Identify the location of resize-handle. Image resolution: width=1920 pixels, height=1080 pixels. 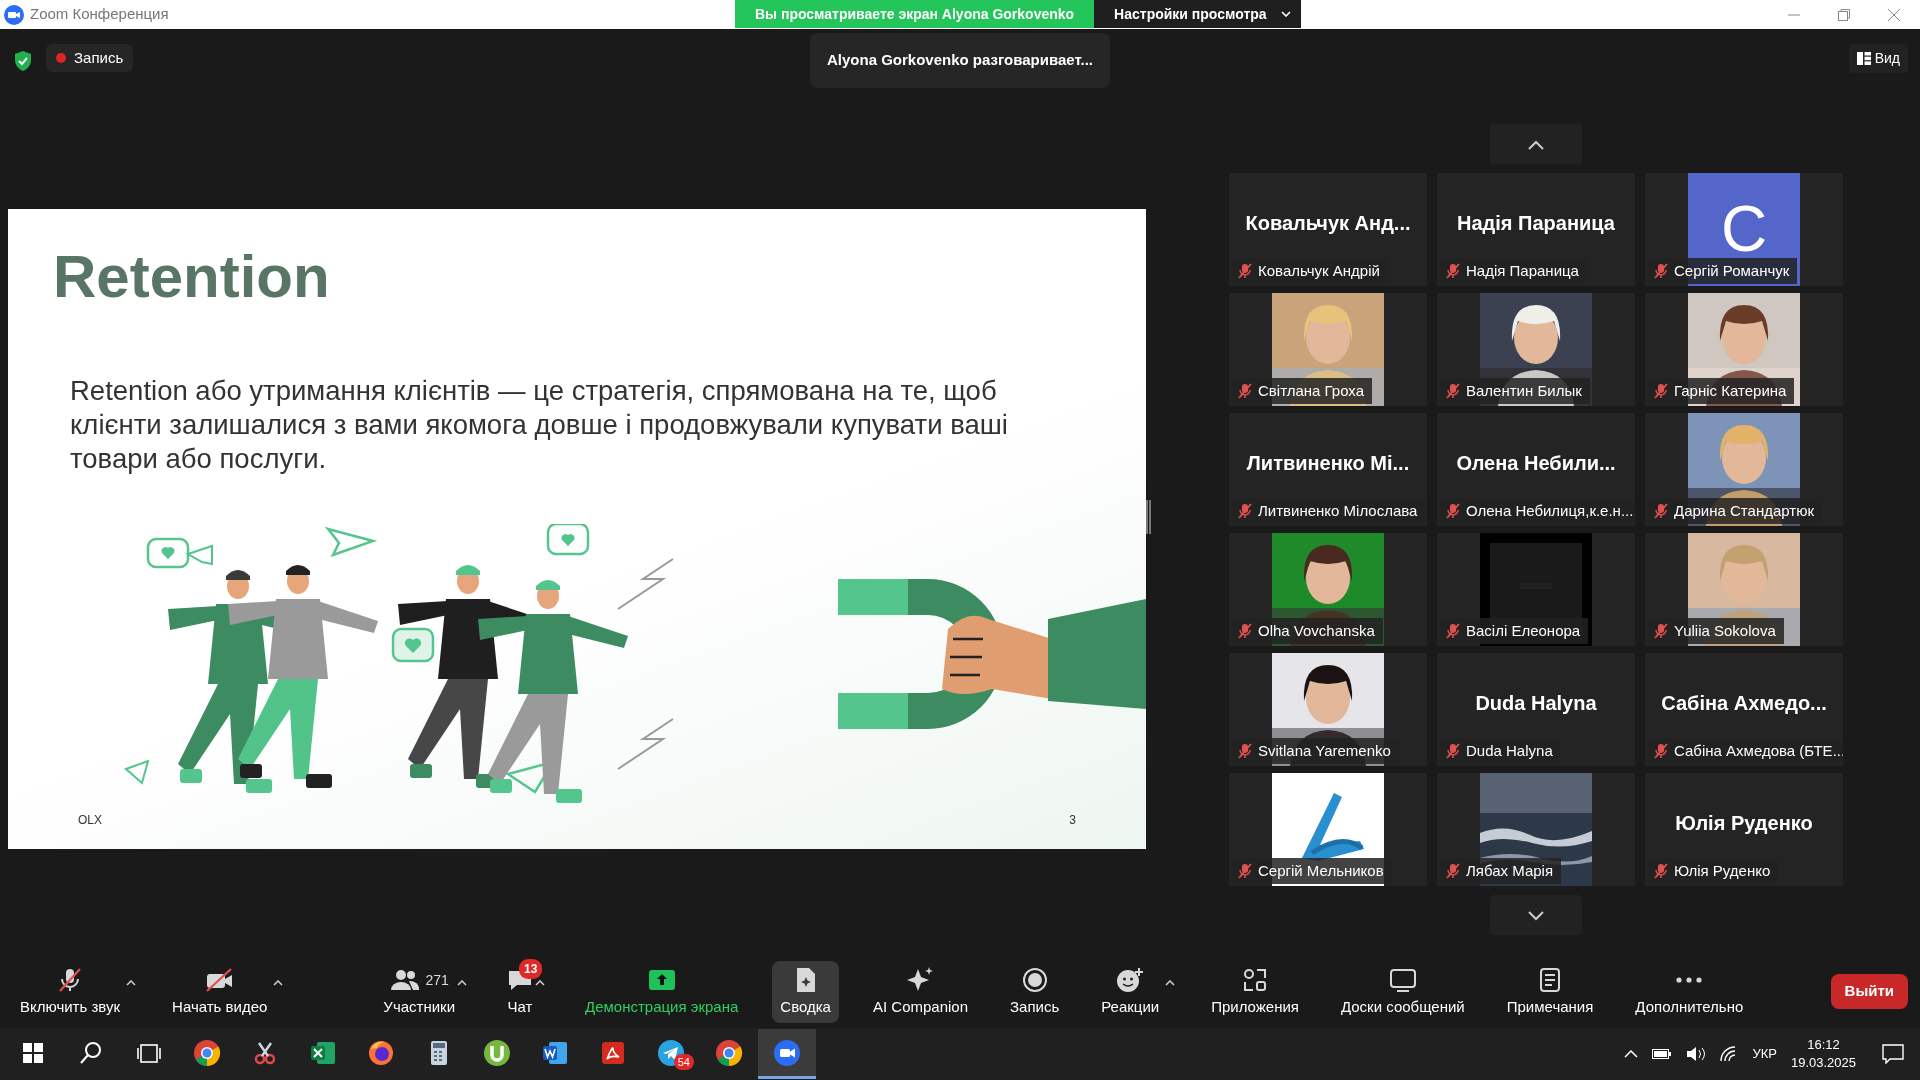
(1148, 517).